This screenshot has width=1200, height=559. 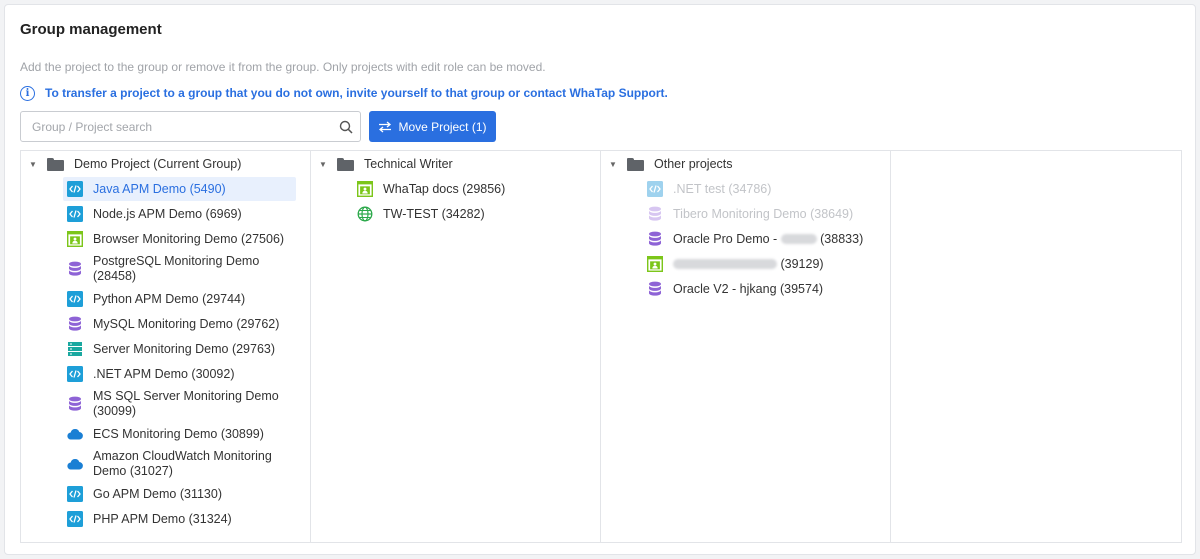 I want to click on project-label: .NET test (34786), so click(x=772, y=189).